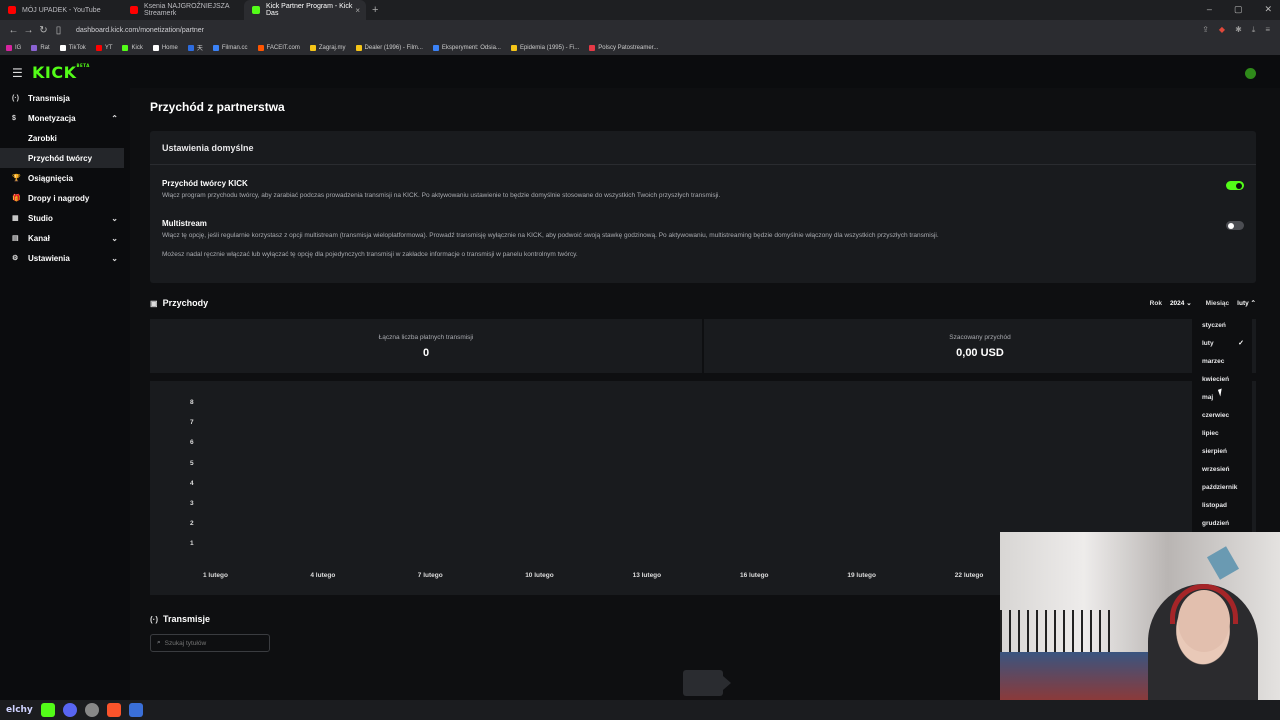 The image size is (1280, 720). Describe the element at coordinates (1222, 433) in the screenshot. I see `month-option: lipiec` at that location.